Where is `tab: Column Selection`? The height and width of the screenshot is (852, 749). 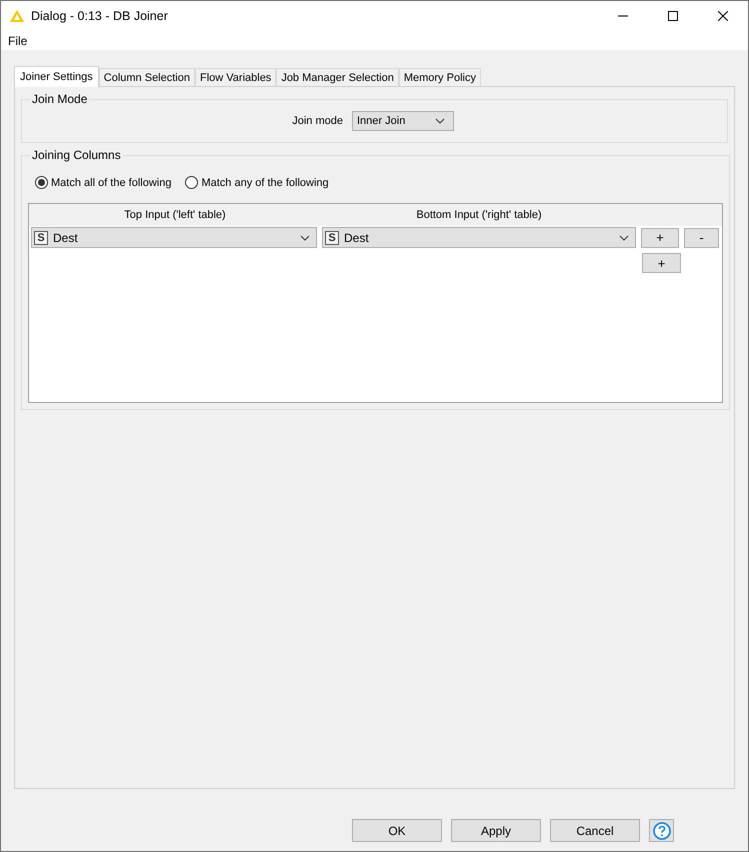
tab: Column Selection is located at coordinates (146, 77).